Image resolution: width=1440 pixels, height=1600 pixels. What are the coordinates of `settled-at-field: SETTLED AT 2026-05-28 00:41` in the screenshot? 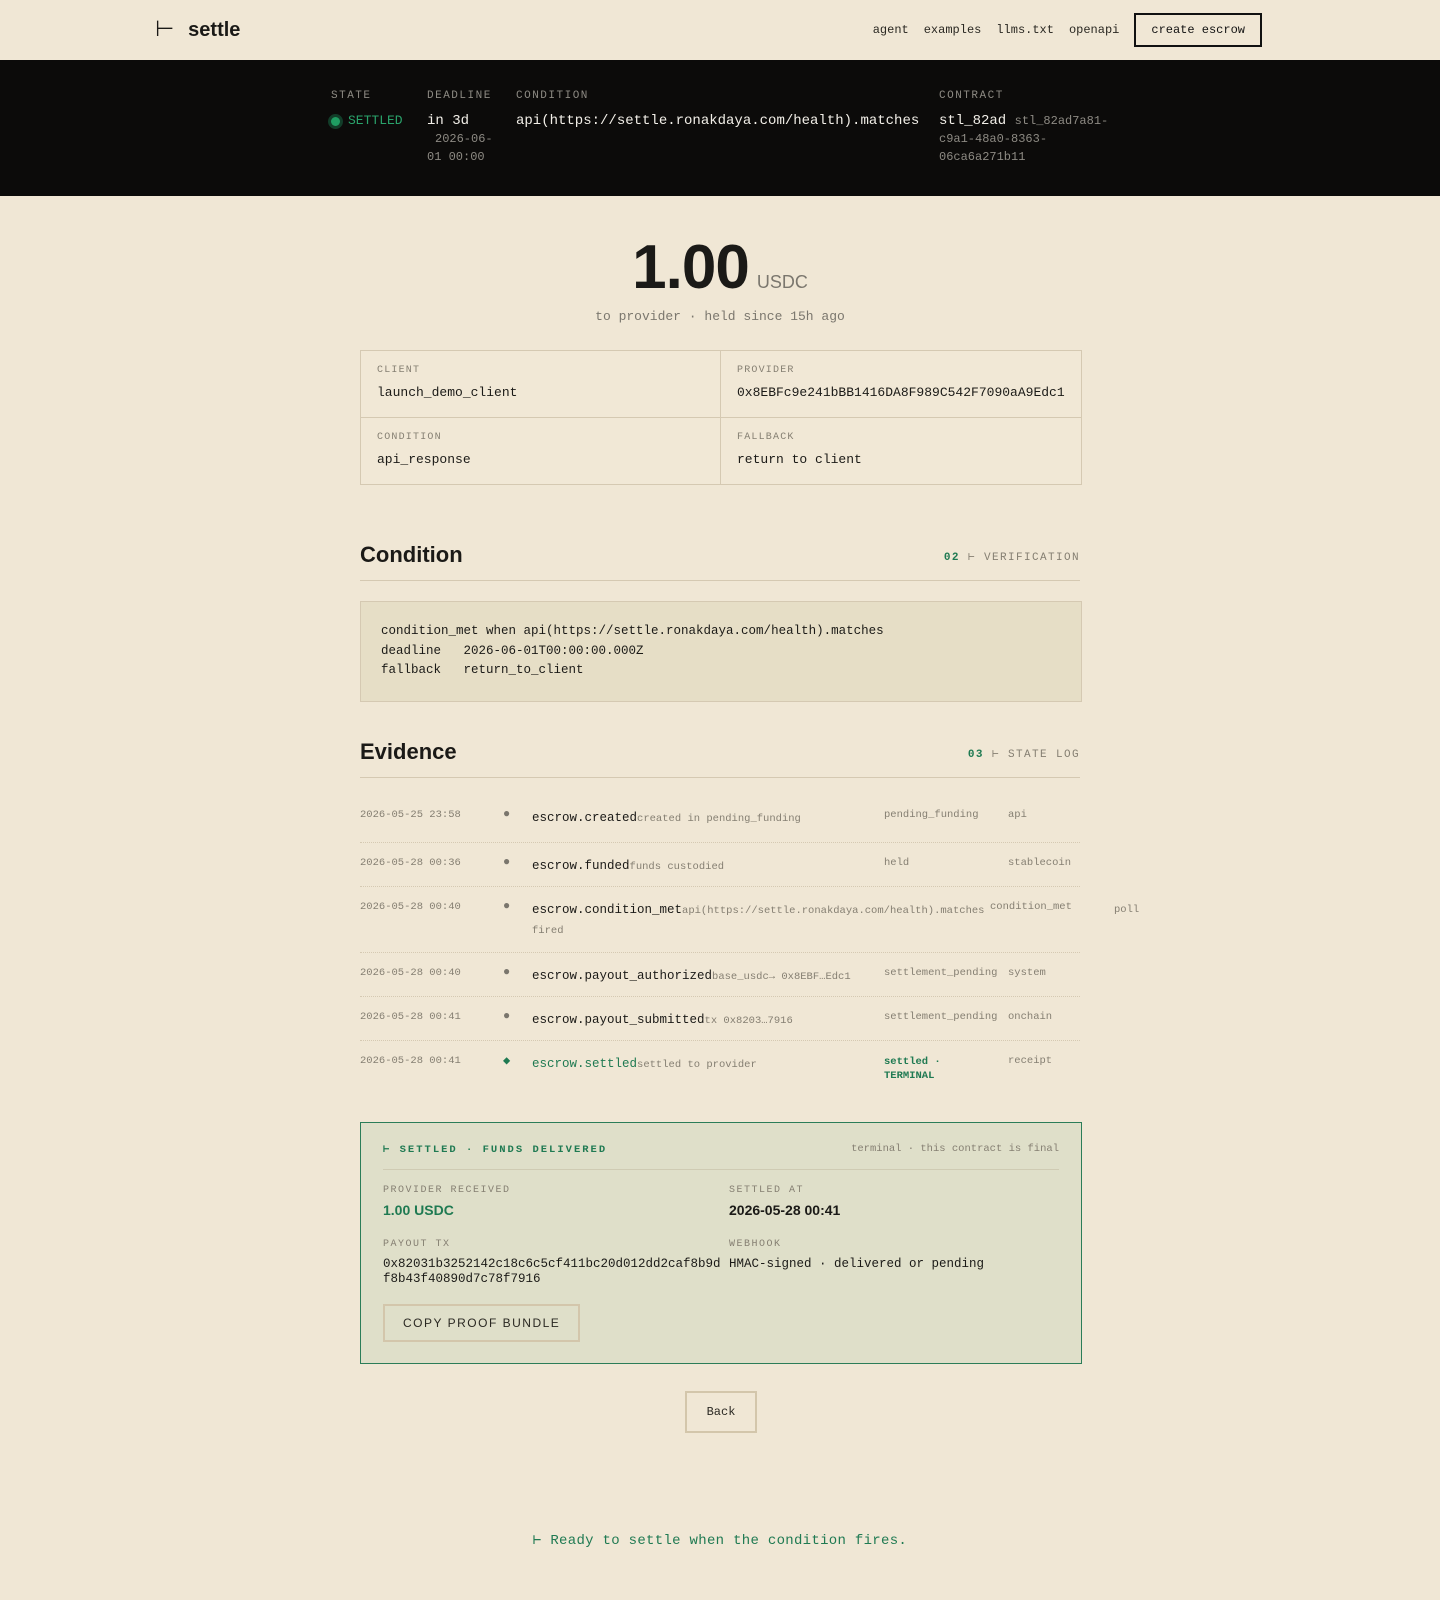 It's located at (784, 1201).